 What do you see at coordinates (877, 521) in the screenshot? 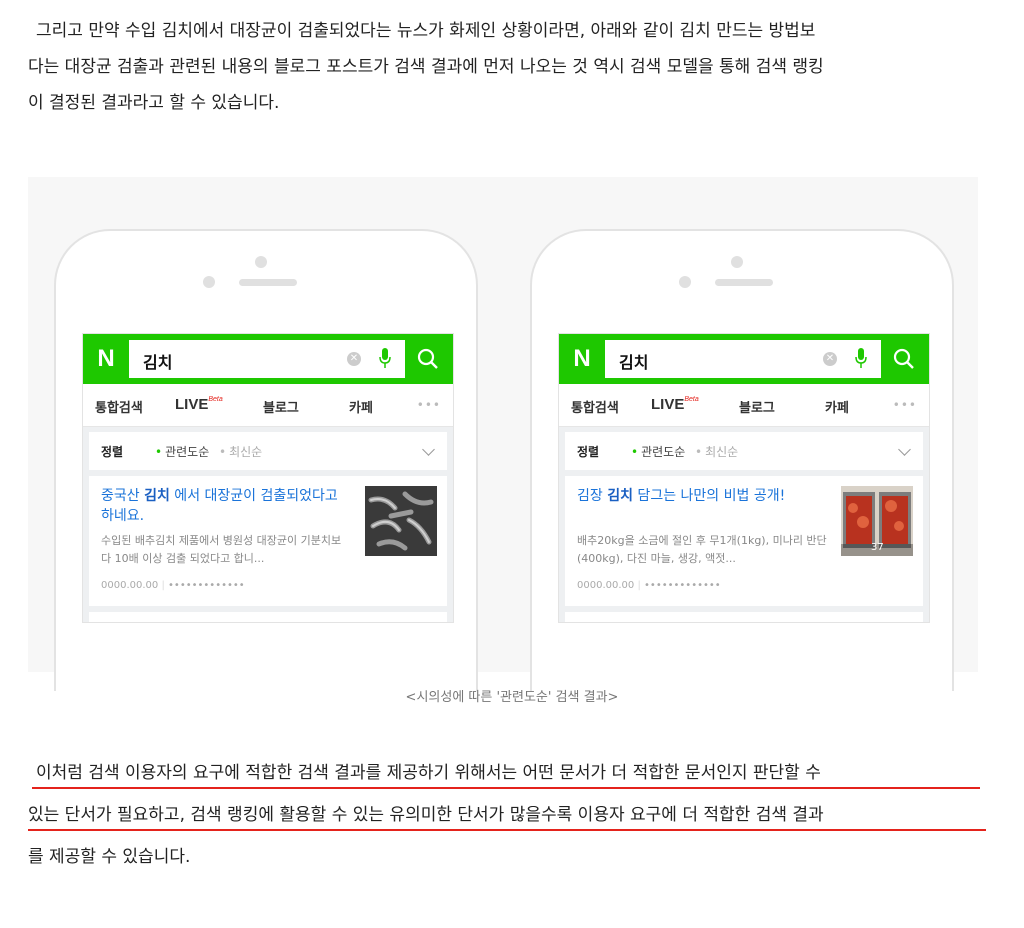
I see `kimchi-thumbnail: 37` at bounding box center [877, 521].